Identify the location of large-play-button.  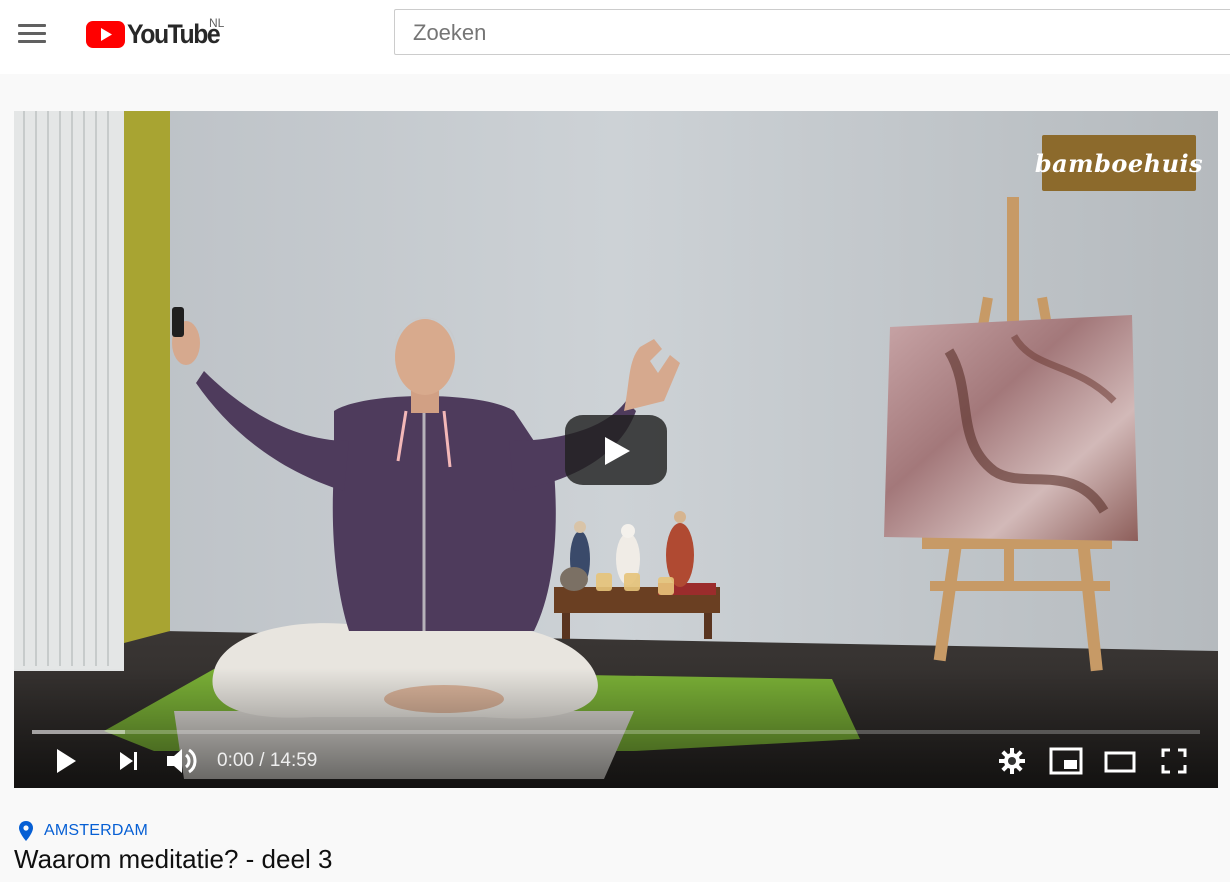
(616, 450).